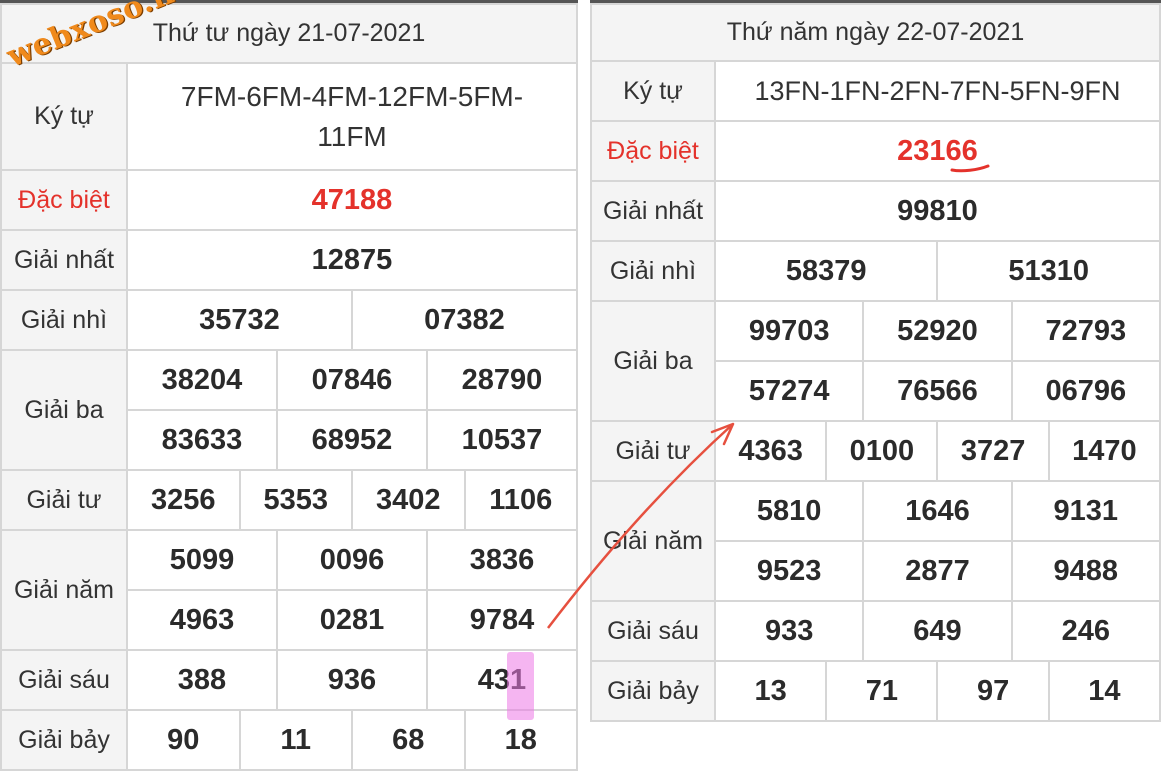  Describe the element at coordinates (882, 691) in the screenshot. I see `giai-bay-value: 71` at that location.